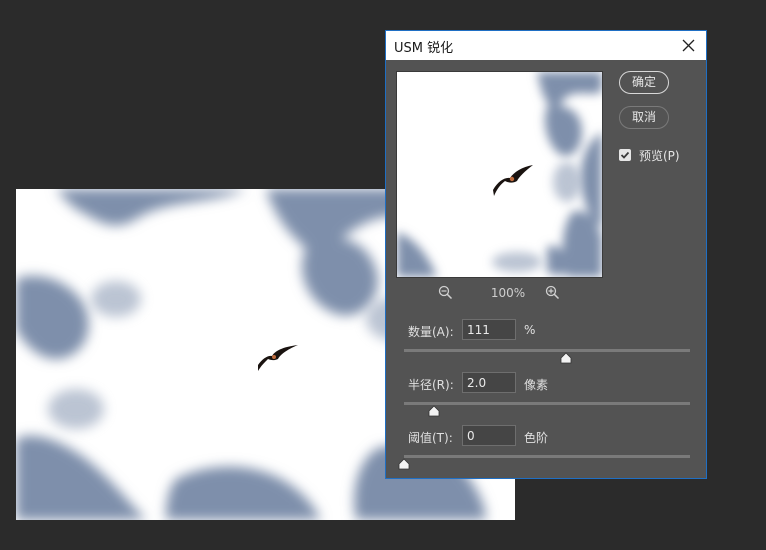 This screenshot has height=550, width=766. I want to click on amount-slider-thumb, so click(566, 358).